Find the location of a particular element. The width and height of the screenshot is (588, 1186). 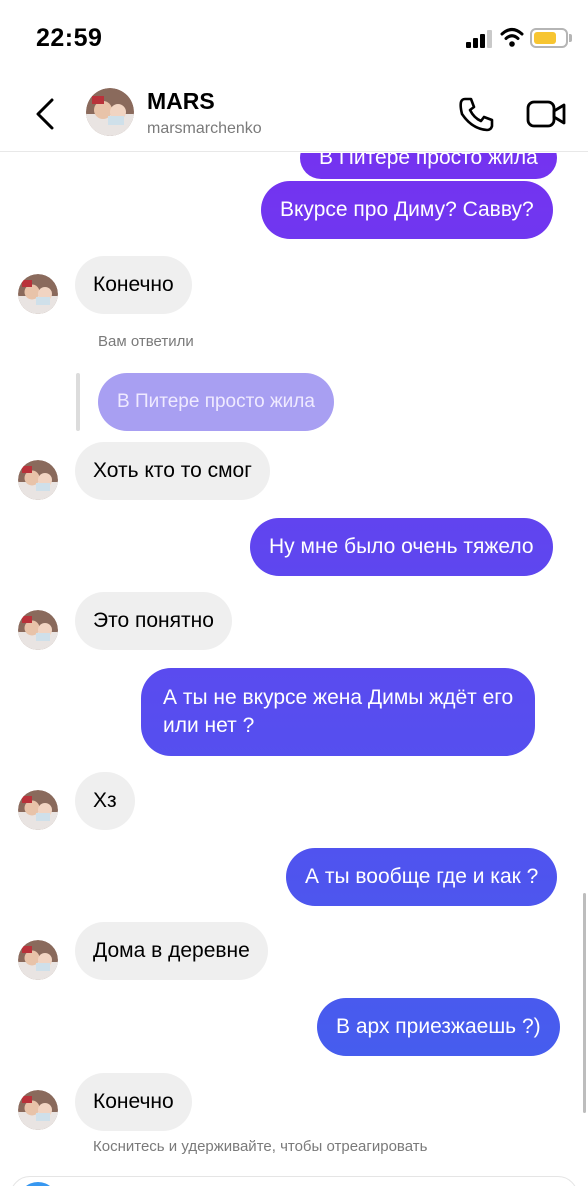

message-composer is located at coordinates (294, 1179).